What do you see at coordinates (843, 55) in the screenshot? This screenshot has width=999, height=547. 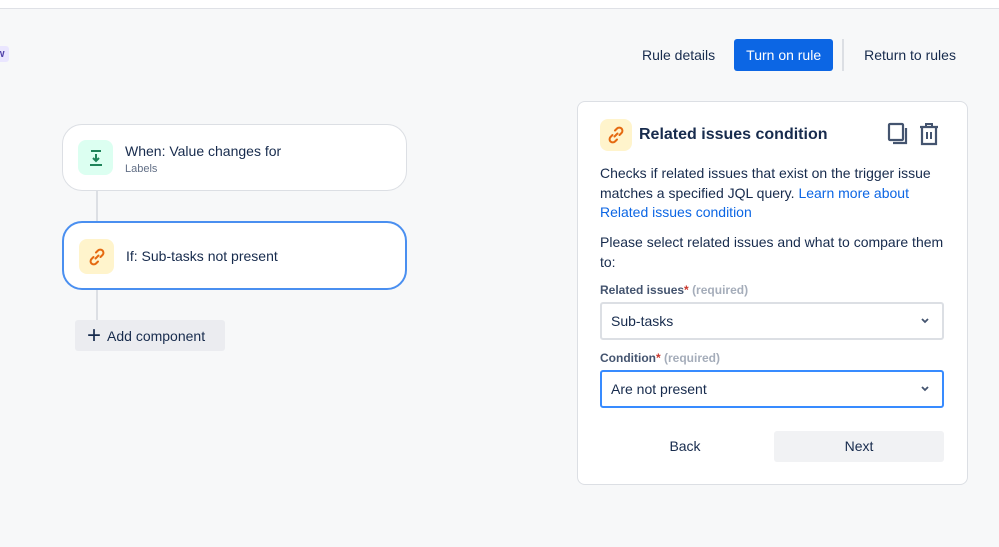 I see `toolbar-divider` at bounding box center [843, 55].